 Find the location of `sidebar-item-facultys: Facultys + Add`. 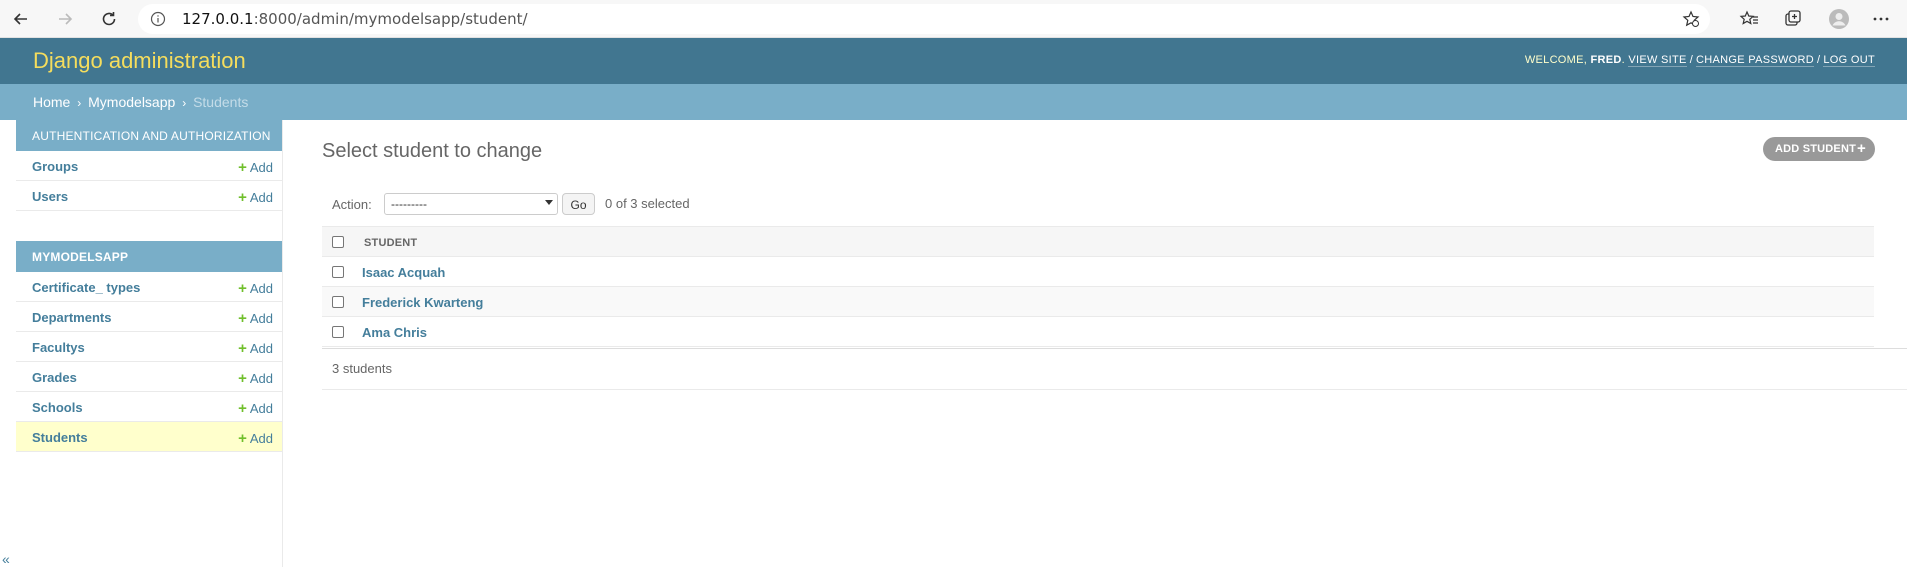

sidebar-item-facultys: Facultys + Add is located at coordinates (149, 347).